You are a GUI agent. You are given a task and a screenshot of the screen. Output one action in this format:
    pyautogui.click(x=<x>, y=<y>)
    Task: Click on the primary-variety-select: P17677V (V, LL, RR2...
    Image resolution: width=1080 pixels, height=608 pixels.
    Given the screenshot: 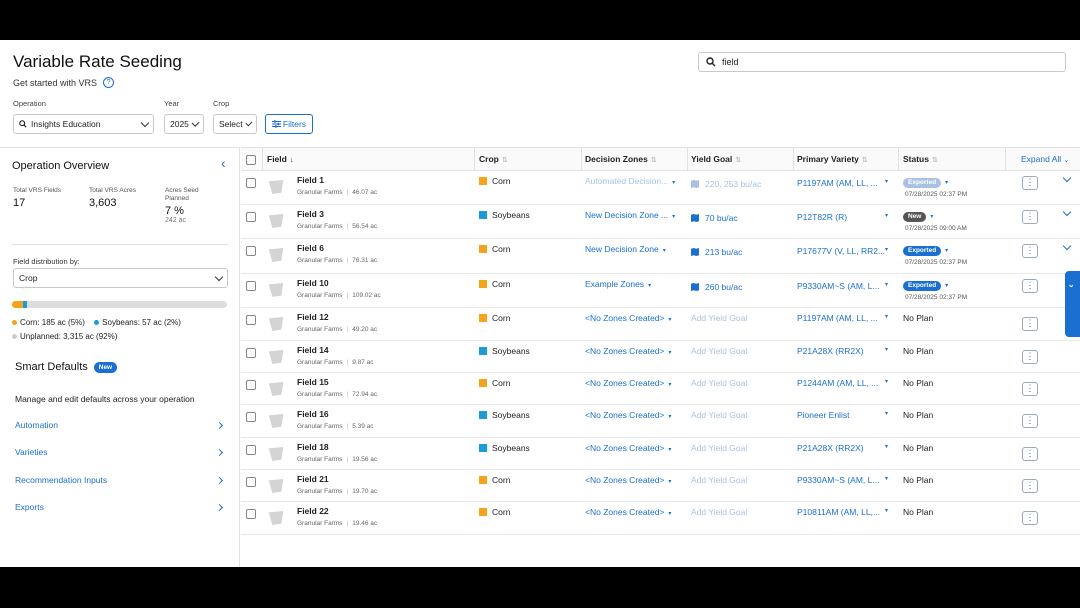 What is the action you would take?
    pyautogui.click(x=845, y=251)
    